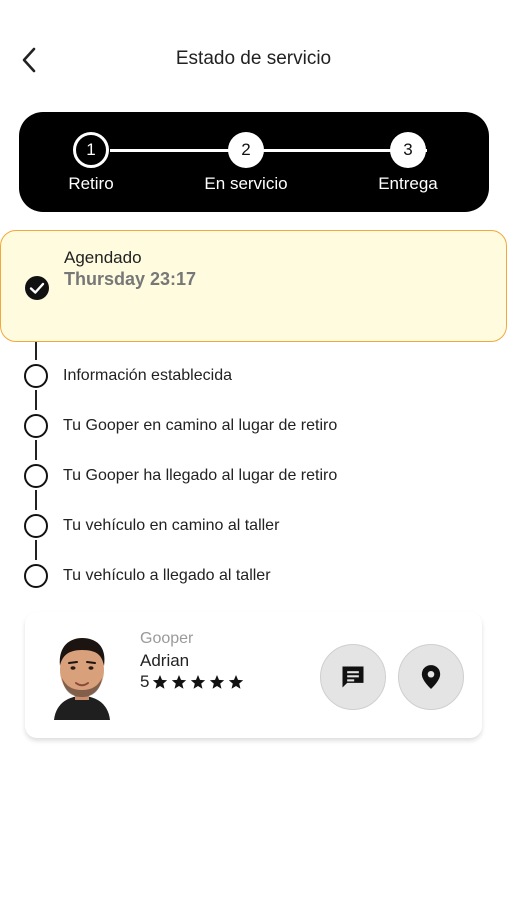 This screenshot has height=900, width=507. Describe the element at coordinates (200, 475) in the screenshot. I see `timeline-item-label: Tu Gooper ha llegado al lugar de retiro` at that location.